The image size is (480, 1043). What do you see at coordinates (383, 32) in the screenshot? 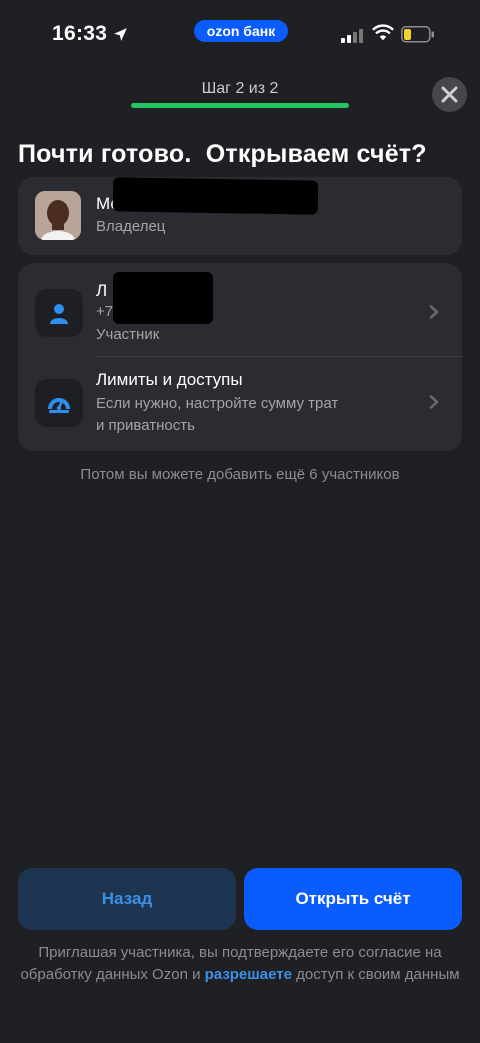
I see `wifi-icon` at bounding box center [383, 32].